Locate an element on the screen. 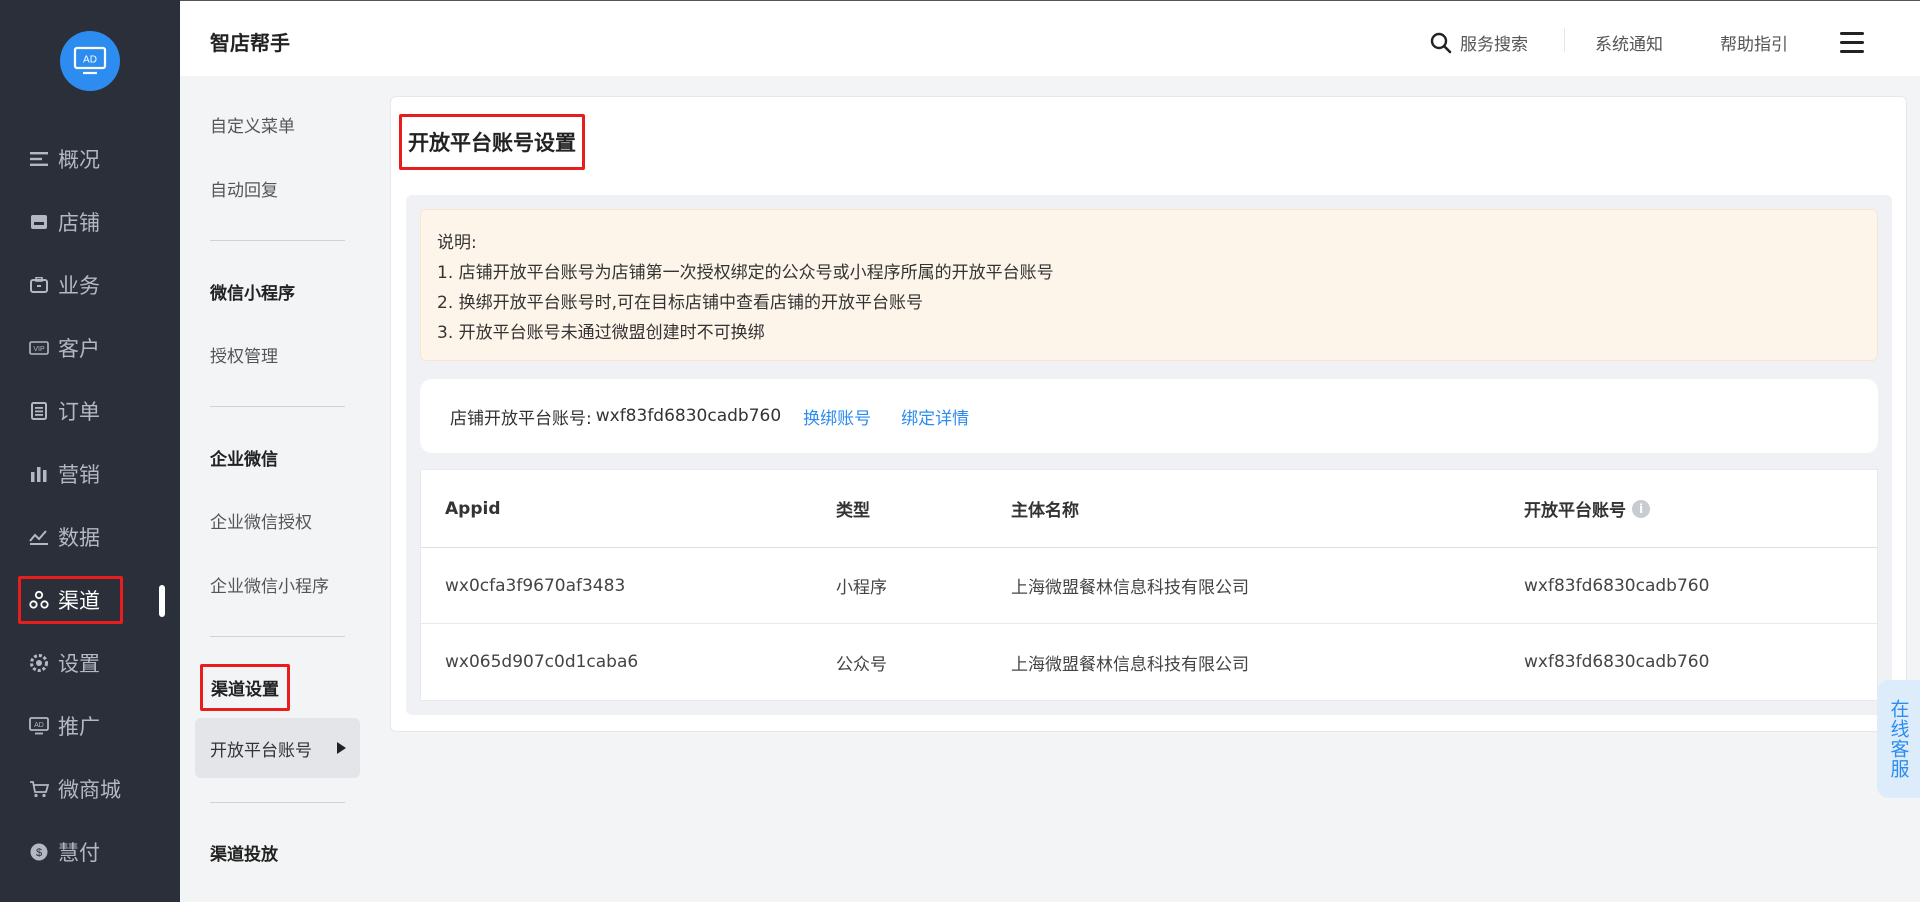 This screenshot has width=1920, height=902. submenu-group-miniprogram: 微信小程序 is located at coordinates (252, 294).